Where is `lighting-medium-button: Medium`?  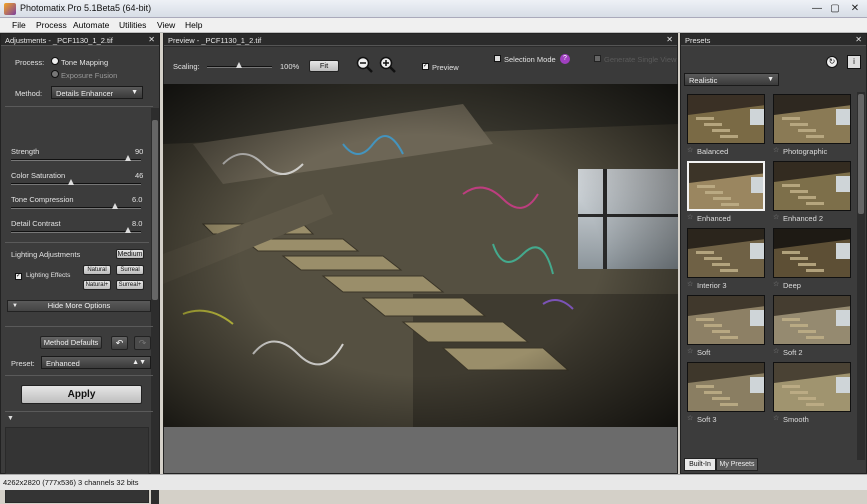 lighting-medium-button: Medium is located at coordinates (130, 254).